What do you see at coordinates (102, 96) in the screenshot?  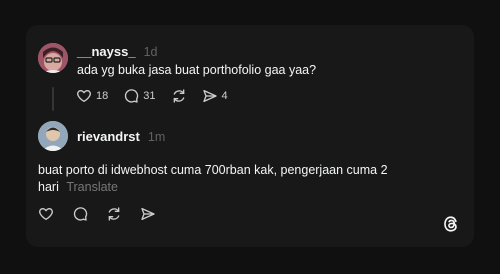 I see `like-count: 18` at bounding box center [102, 96].